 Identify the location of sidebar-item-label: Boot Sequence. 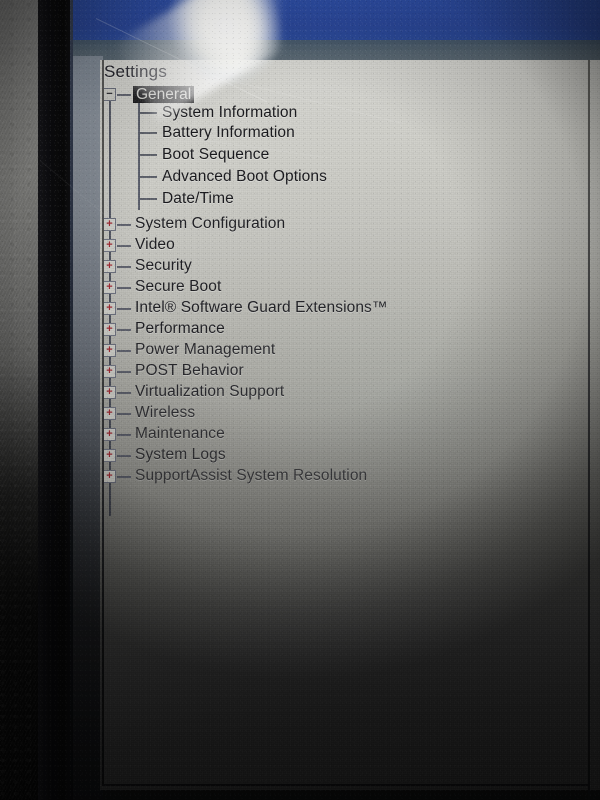
(216, 154).